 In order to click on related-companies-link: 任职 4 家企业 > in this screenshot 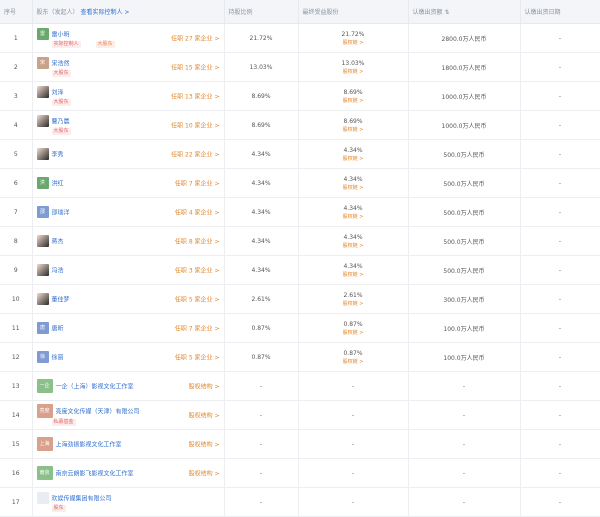, I will do `click(197, 212)`.